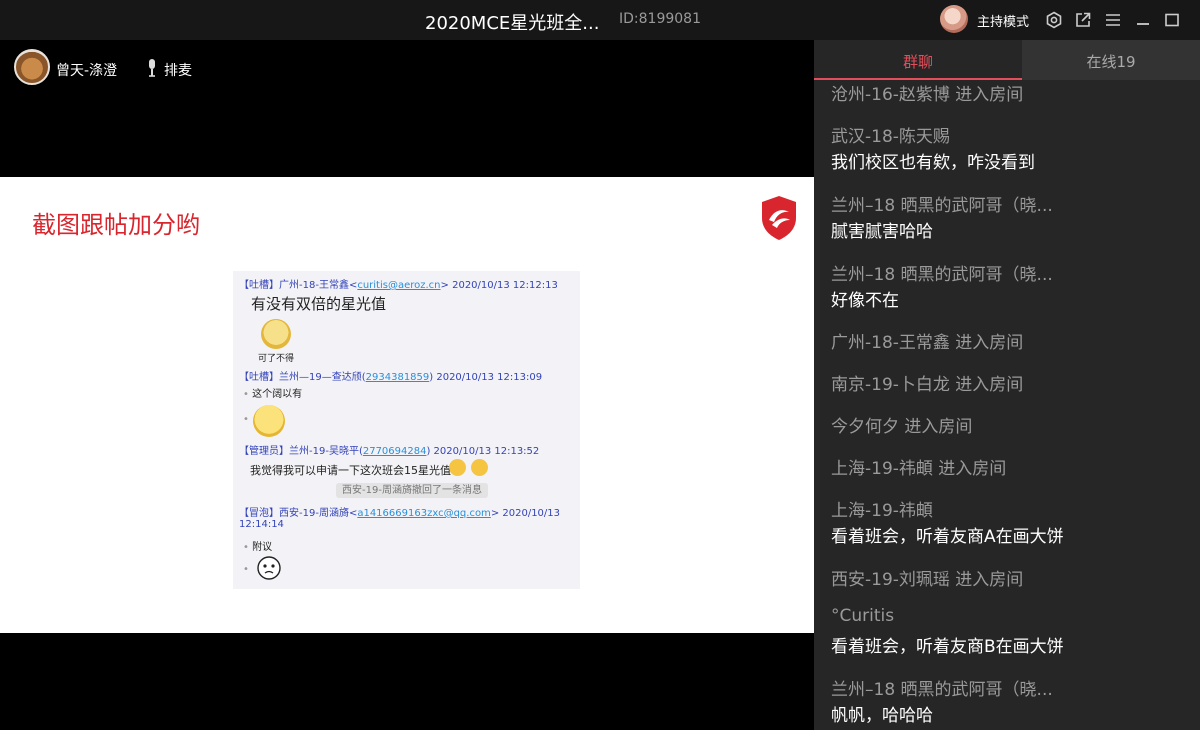  What do you see at coordinates (882, 232) in the screenshot?
I see `chat-message-text: 腻害腻害哈哈` at bounding box center [882, 232].